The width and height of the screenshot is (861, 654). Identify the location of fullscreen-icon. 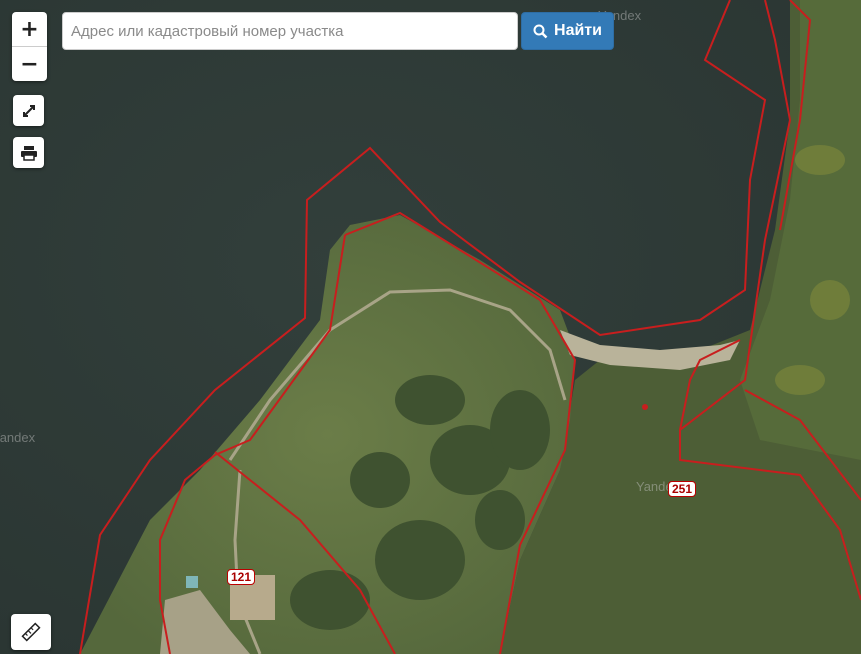
(28, 110).